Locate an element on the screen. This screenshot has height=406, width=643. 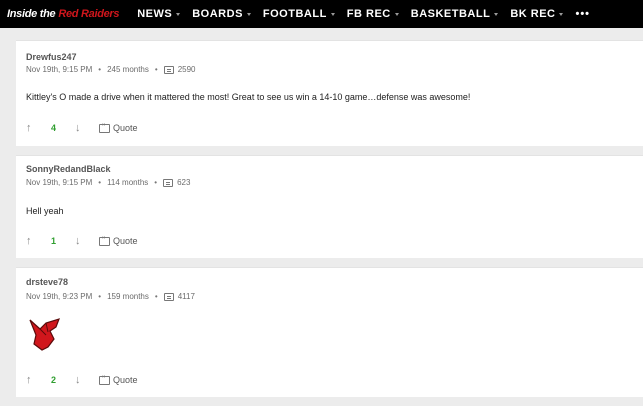
post-count: 623 is located at coordinates (184, 182).